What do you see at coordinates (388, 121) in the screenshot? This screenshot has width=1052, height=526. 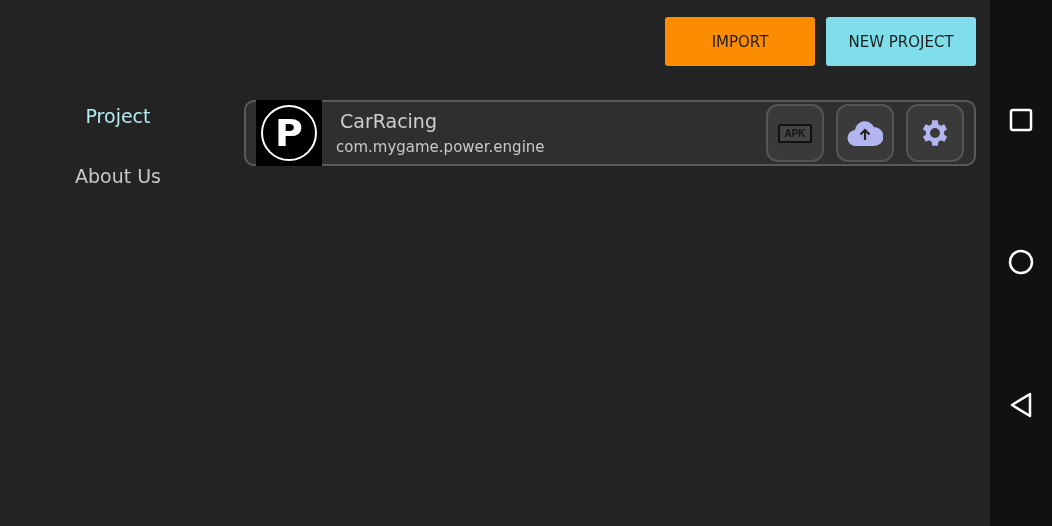 I see `project-name: CarRacing` at bounding box center [388, 121].